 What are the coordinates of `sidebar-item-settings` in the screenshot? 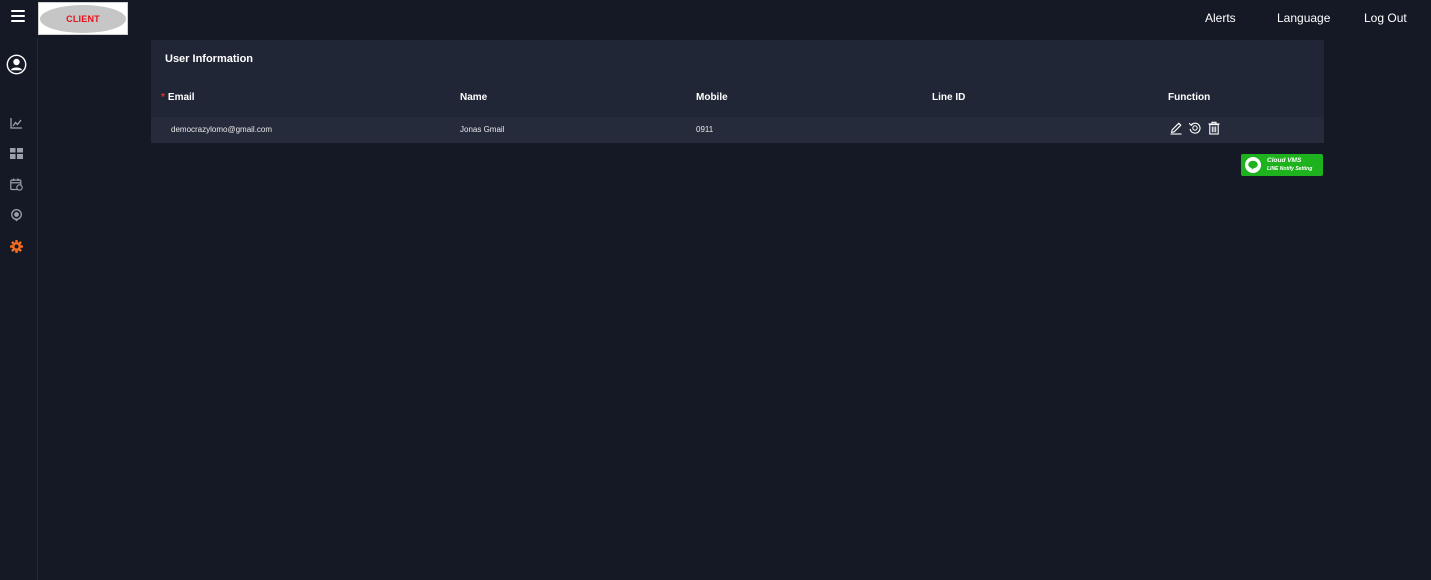 It's located at (16, 246).